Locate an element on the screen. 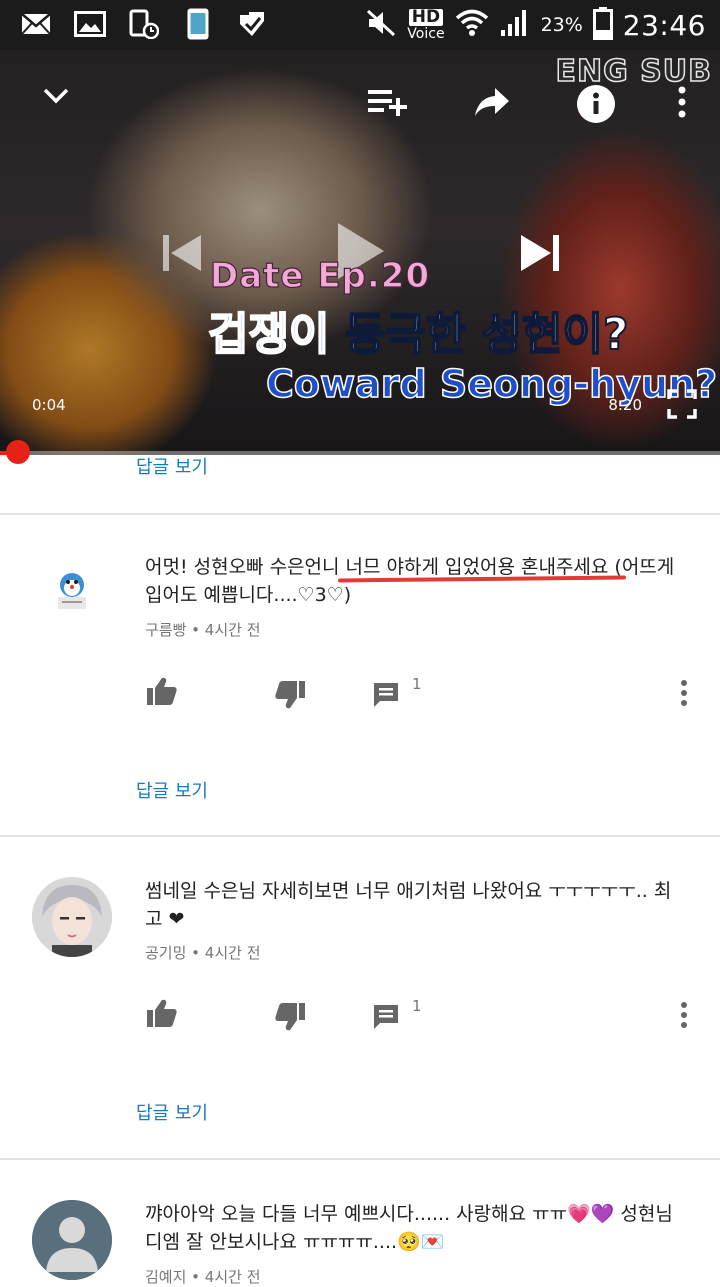  battery-percent: 23% is located at coordinates (561, 25).